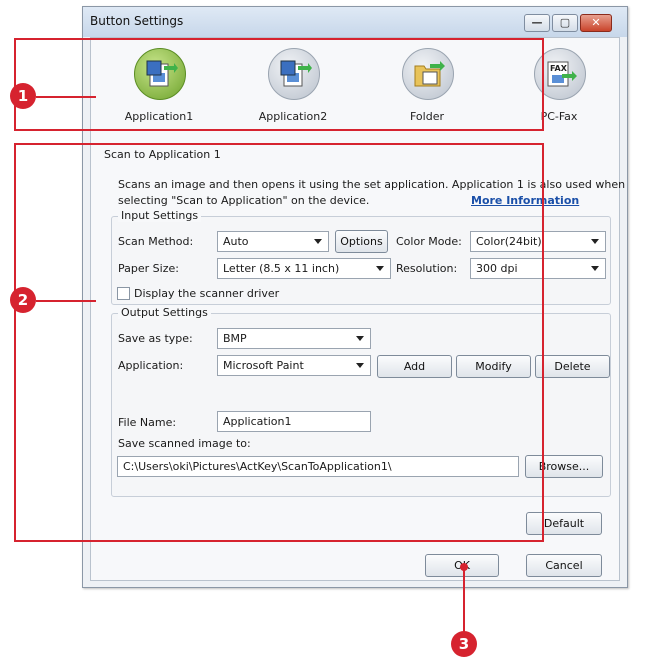 This screenshot has width=645, height=662. I want to click on callout-marker-2: 2, so click(23, 300).